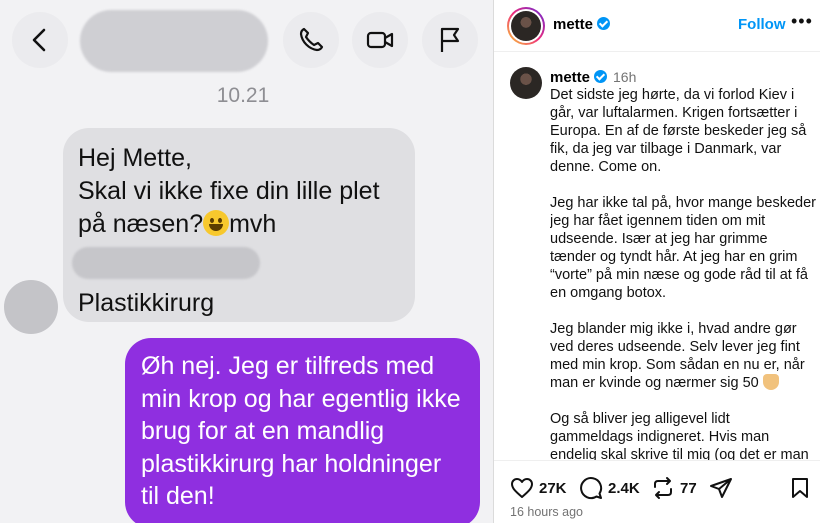 Image resolution: width=820 pixels, height=523 pixels. I want to click on share-icon, so click(721, 488).